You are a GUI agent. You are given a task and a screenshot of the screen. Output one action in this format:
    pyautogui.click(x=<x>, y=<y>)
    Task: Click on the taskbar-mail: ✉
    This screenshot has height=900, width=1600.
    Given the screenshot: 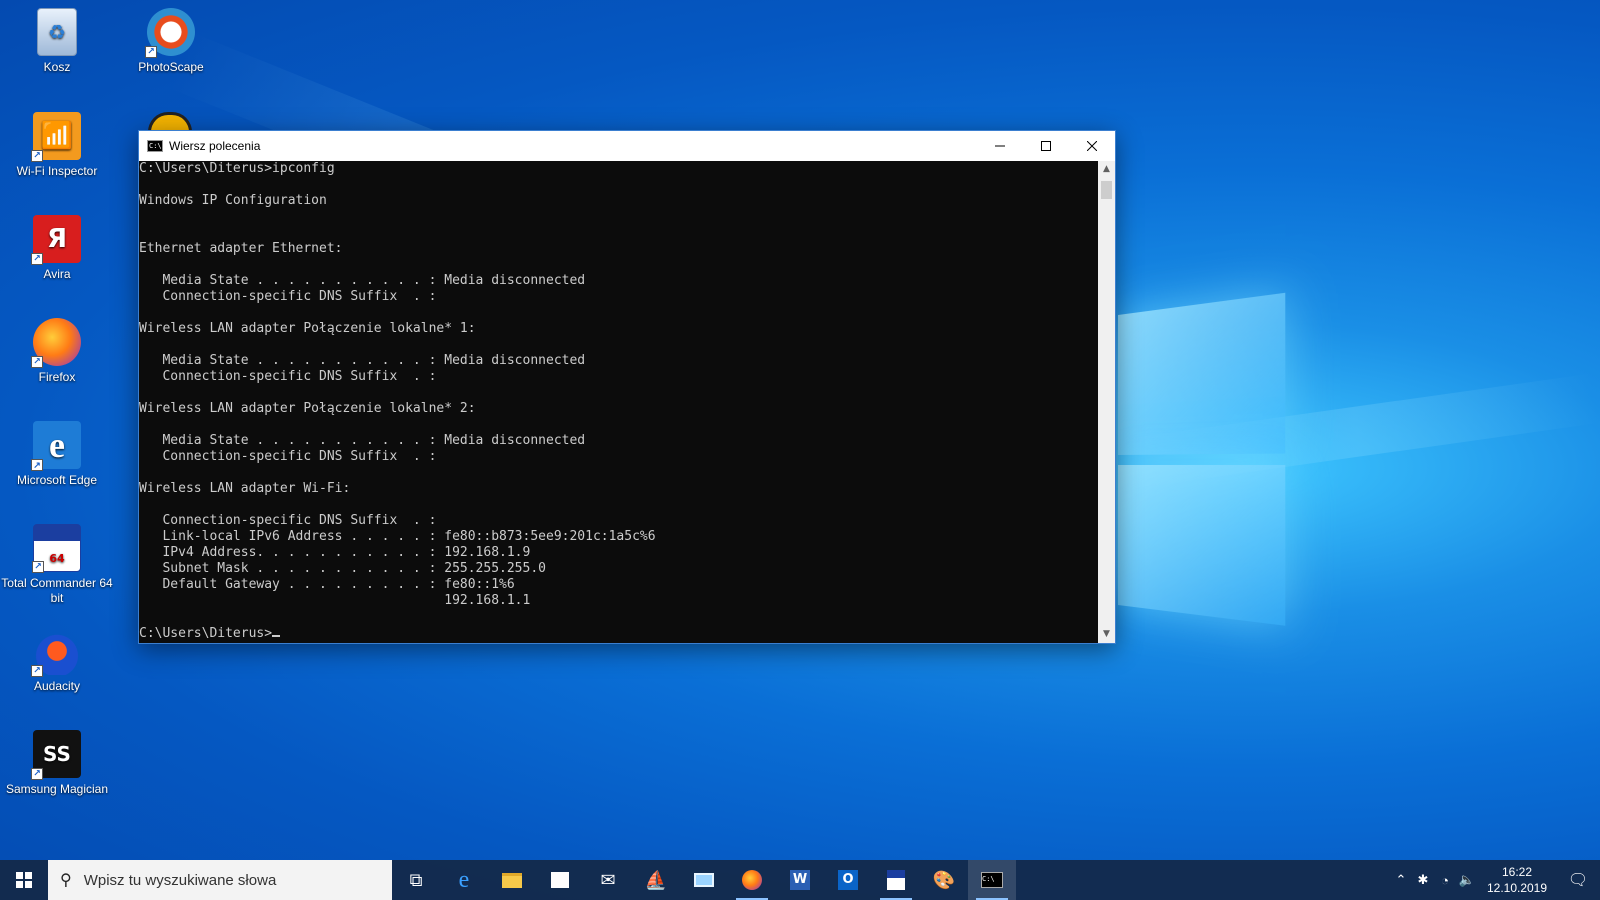 What is the action you would take?
    pyautogui.click(x=608, y=880)
    